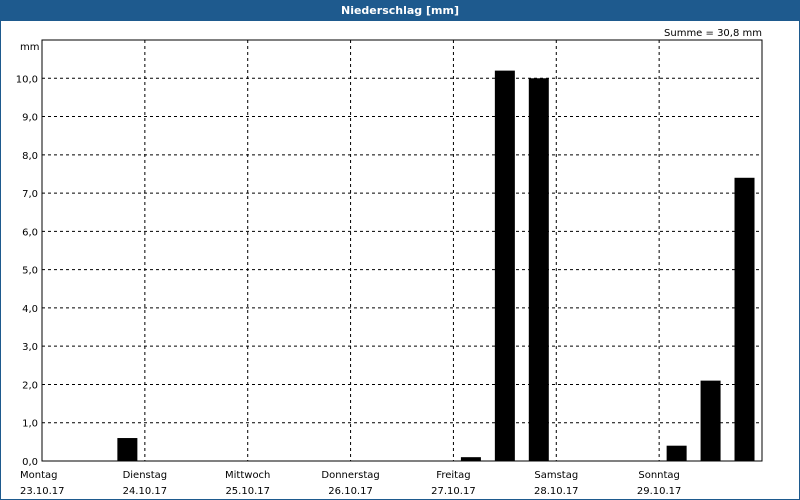 The image size is (800, 500). I want to click on x-tick-date: 26.10.17, so click(350, 491).